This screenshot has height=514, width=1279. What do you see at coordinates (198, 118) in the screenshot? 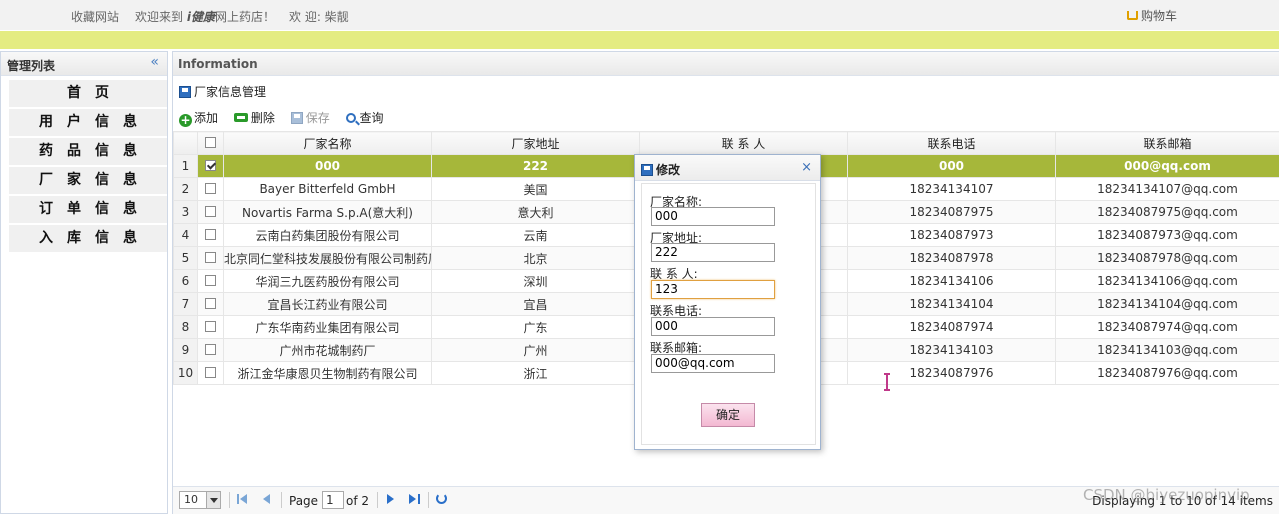
I see `add-button: + 添加` at bounding box center [198, 118].